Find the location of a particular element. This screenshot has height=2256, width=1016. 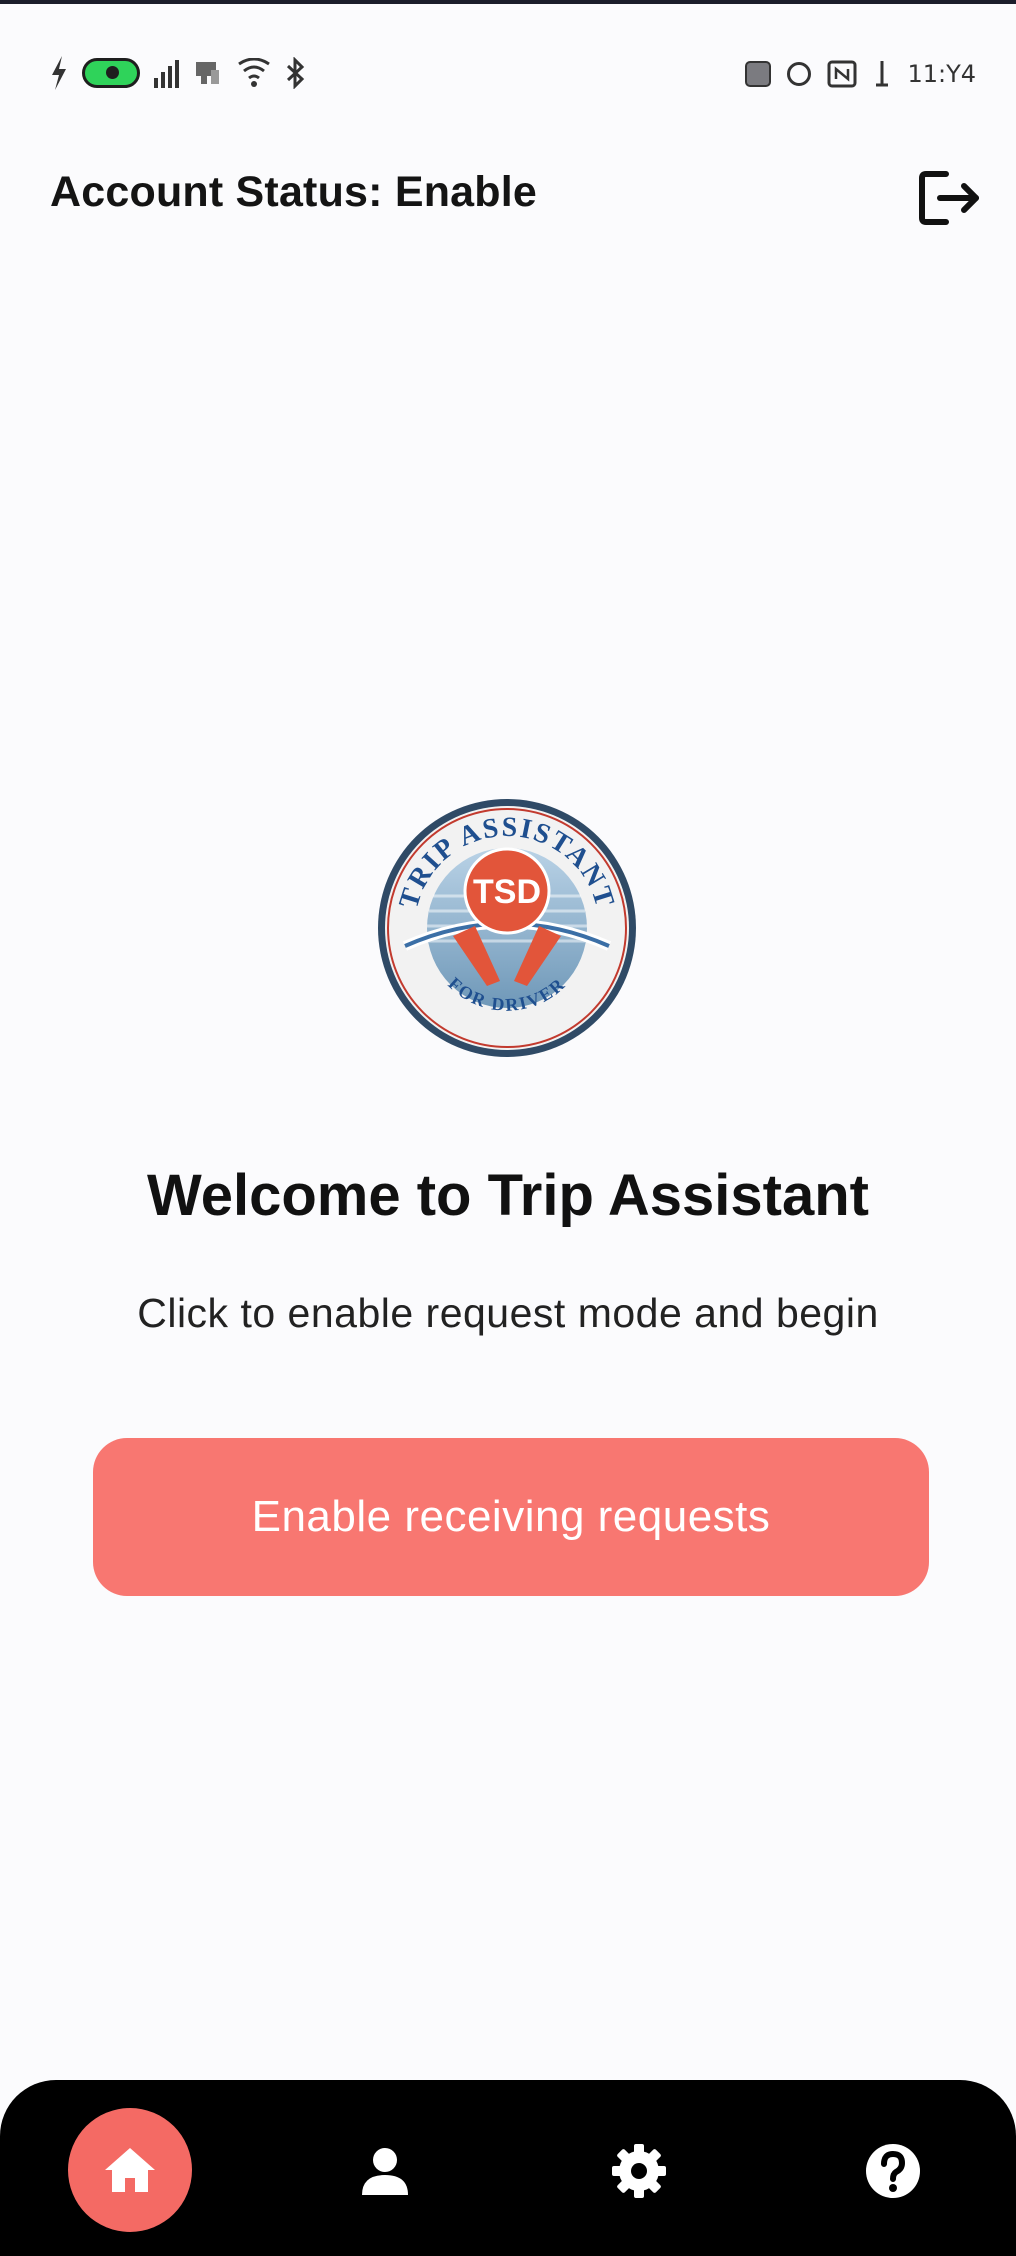

logout-icon is located at coordinates (951, 198).